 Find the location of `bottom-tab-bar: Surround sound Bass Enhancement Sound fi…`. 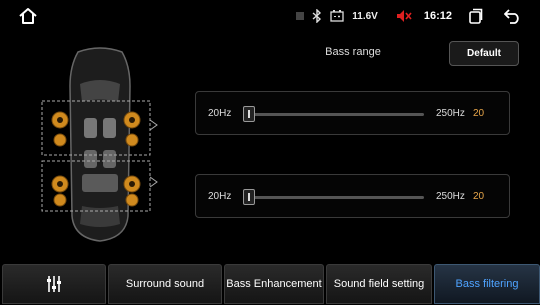

bottom-tab-bar: Surround sound Bass Enhancement Sound fi… is located at coordinates (270, 284).